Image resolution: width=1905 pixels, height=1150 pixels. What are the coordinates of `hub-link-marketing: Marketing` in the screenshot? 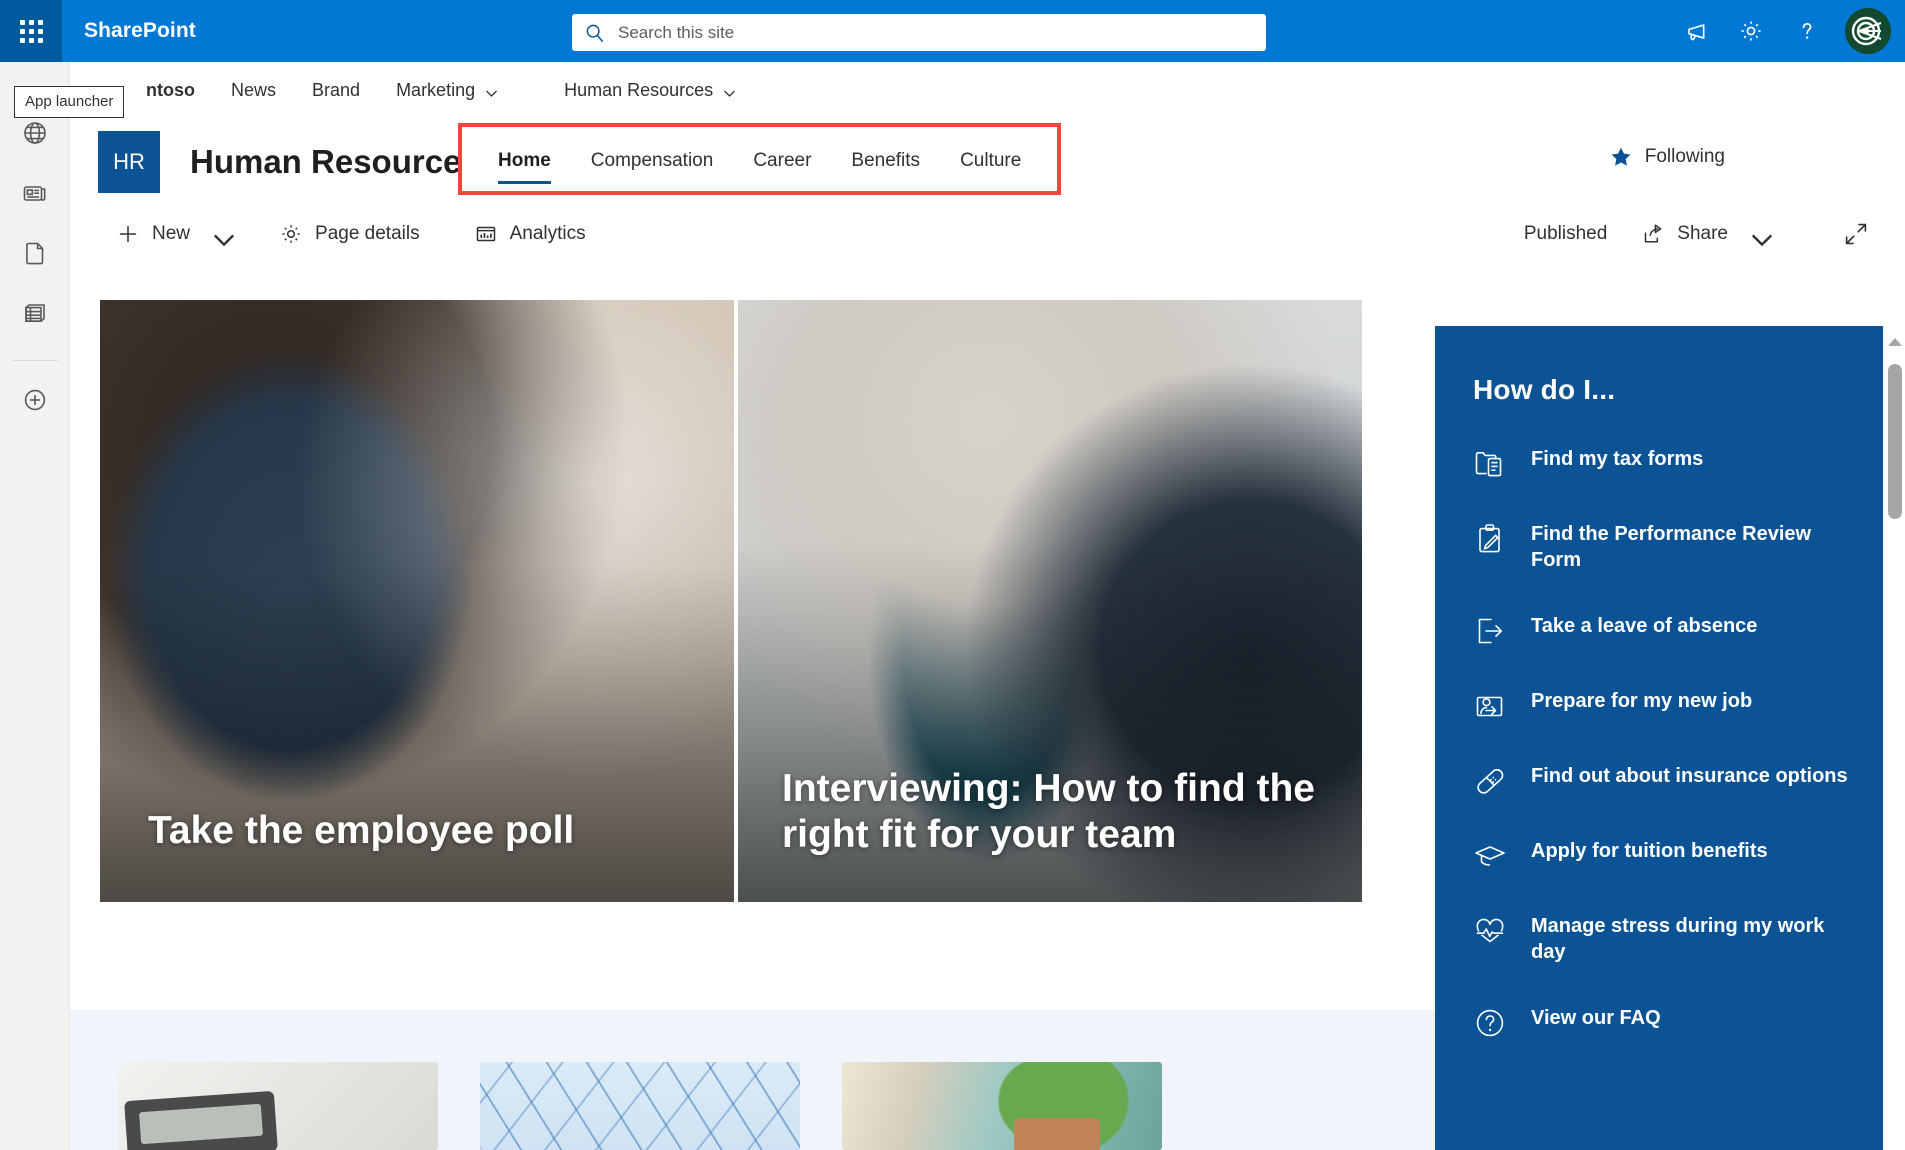 It's located at (447, 90).